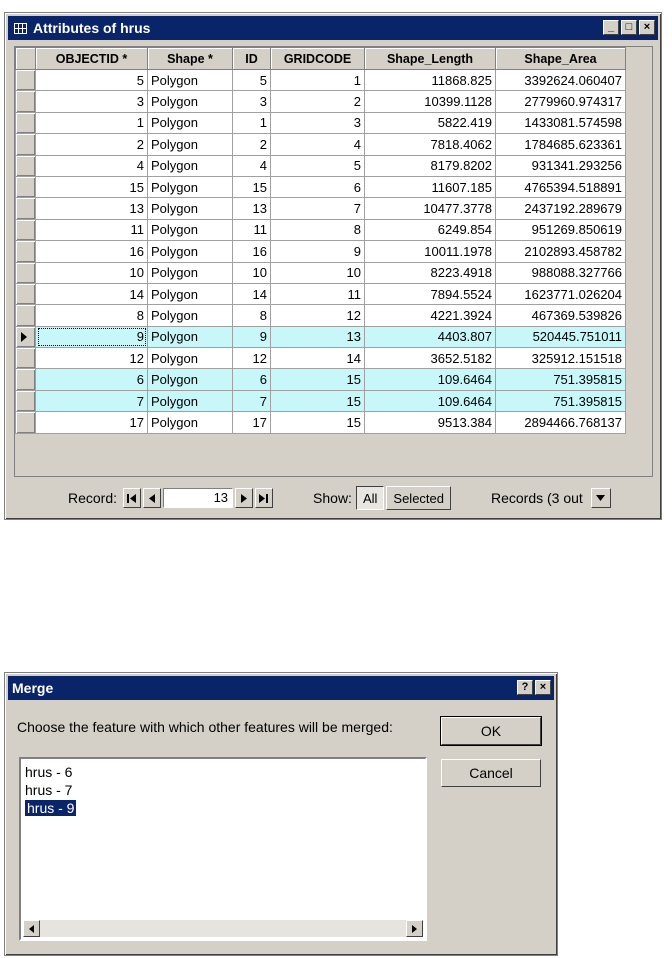 Image resolution: width=672 pixels, height=958 pixels. What do you see at coordinates (190, 58) in the screenshot?
I see `column-header-shape: Shape *` at bounding box center [190, 58].